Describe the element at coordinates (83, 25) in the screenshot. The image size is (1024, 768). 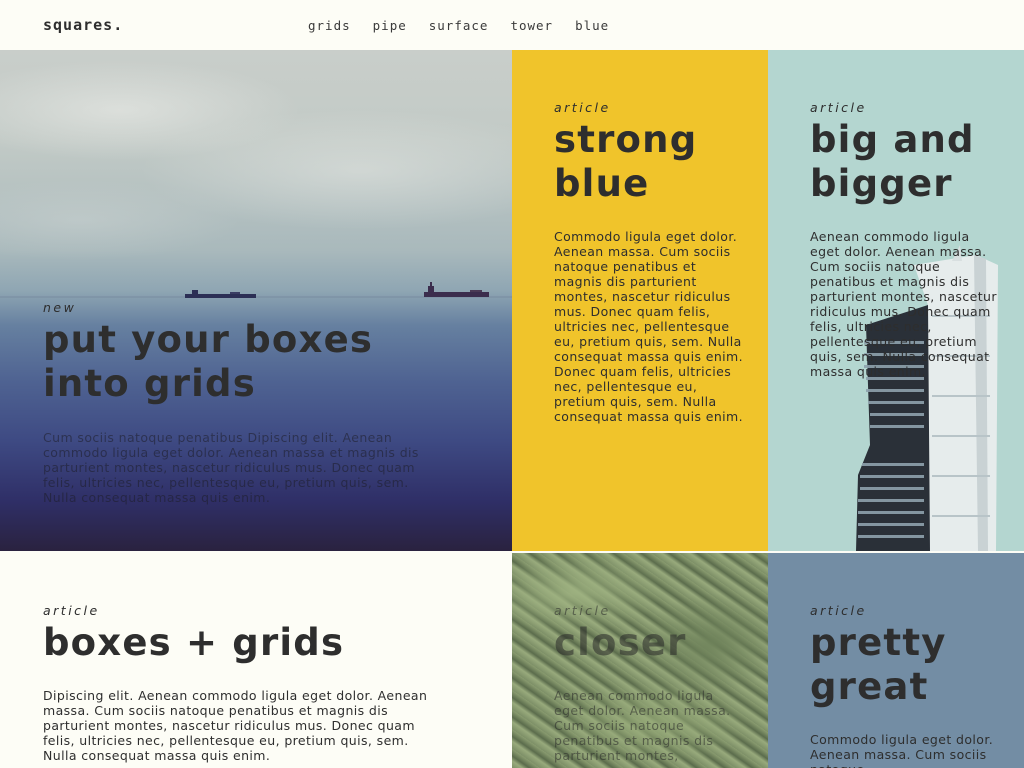
I see `site-logo: squares.` at that location.